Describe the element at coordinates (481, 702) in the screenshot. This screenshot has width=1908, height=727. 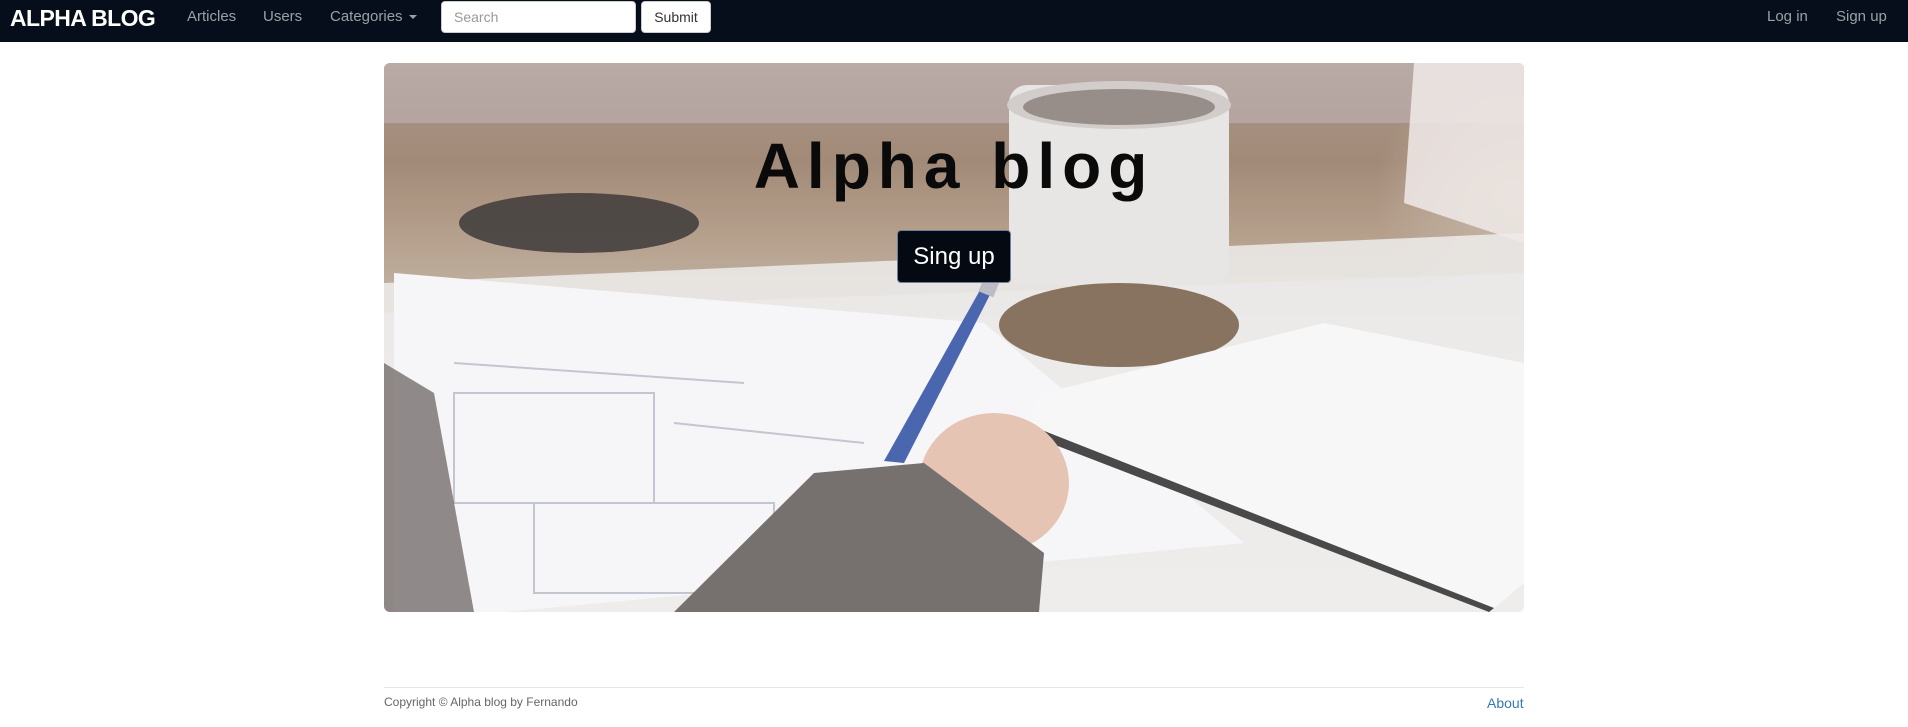
I see `footer-copyright: Copyright © Alpha blog by Fernando` at that location.